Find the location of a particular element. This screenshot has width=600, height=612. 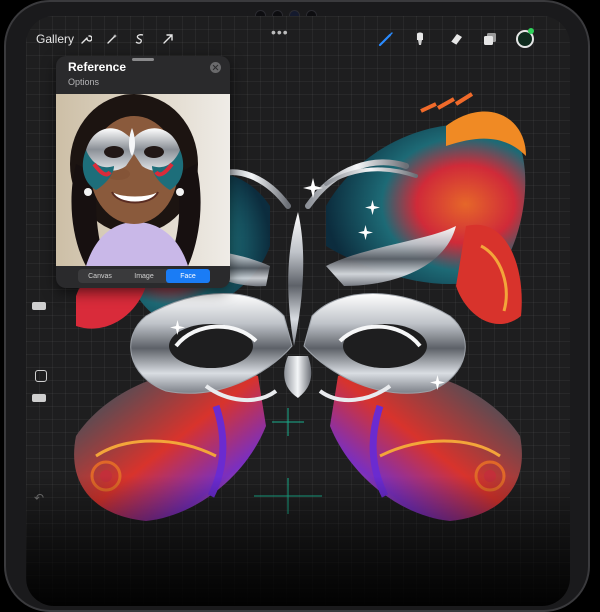

face-camera-preview is located at coordinates (143, 180).